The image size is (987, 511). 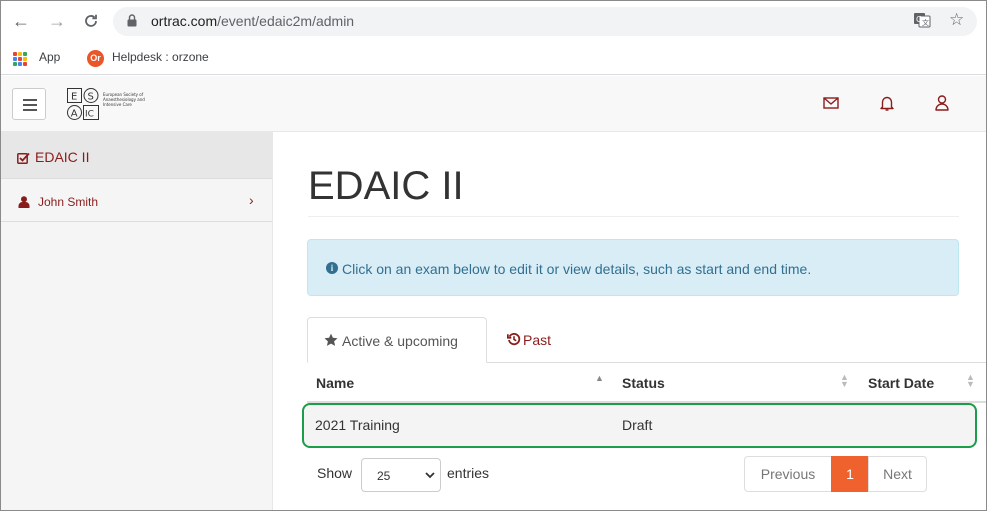 I want to click on translate-icon: G 文, so click(x=922, y=22).